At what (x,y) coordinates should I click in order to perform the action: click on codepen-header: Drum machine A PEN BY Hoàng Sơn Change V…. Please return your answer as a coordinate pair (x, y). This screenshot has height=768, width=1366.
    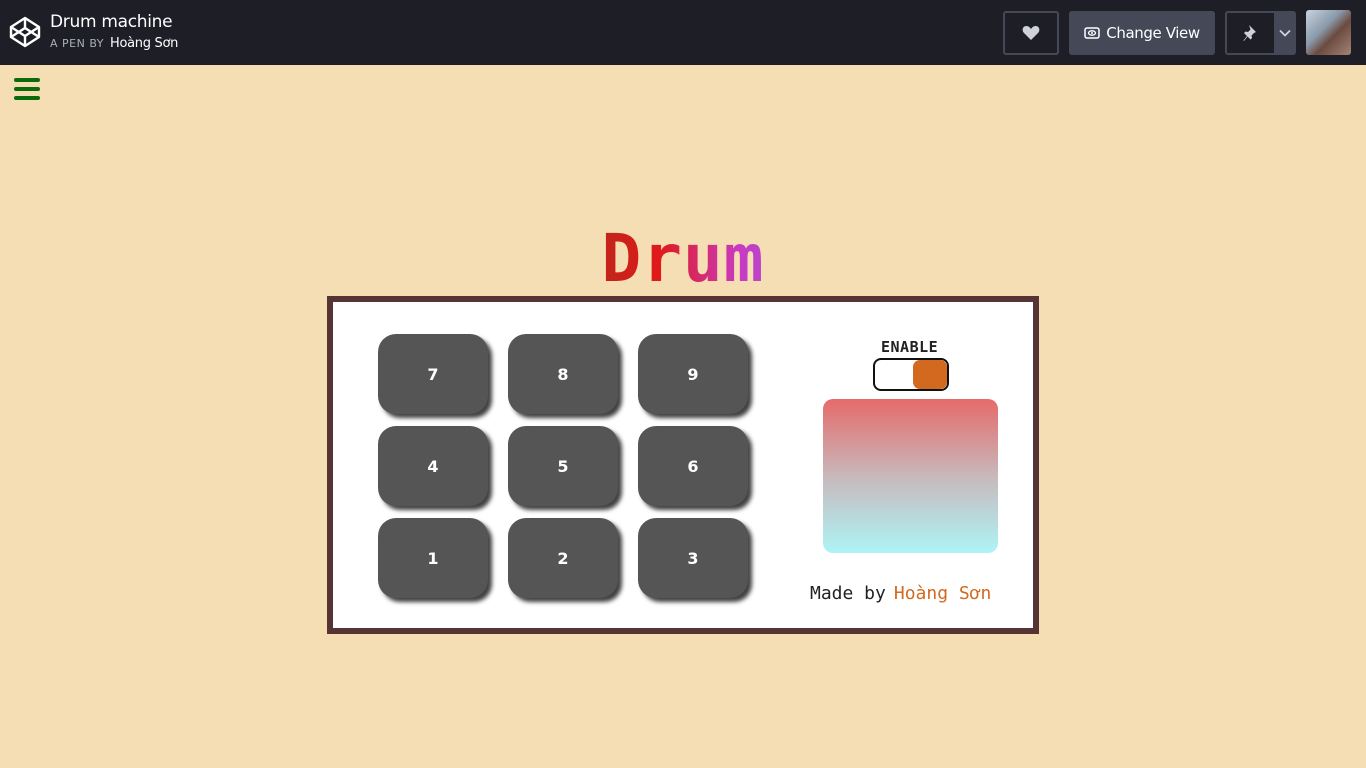
    Looking at the image, I should click on (683, 32).